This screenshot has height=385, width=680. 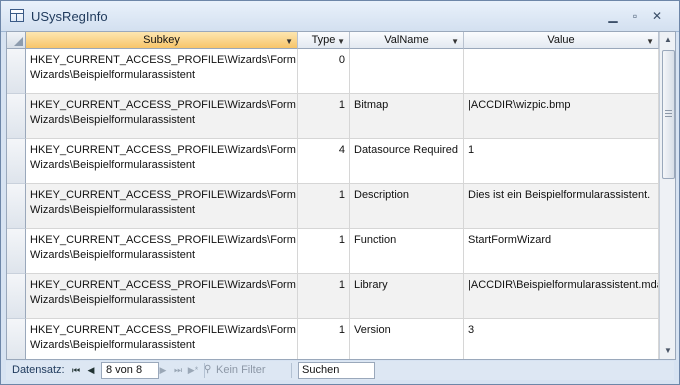 I want to click on column-header-row: Subkey ▼ Type ▼ ValName ▼ Value ▼, so click(x=341, y=40).